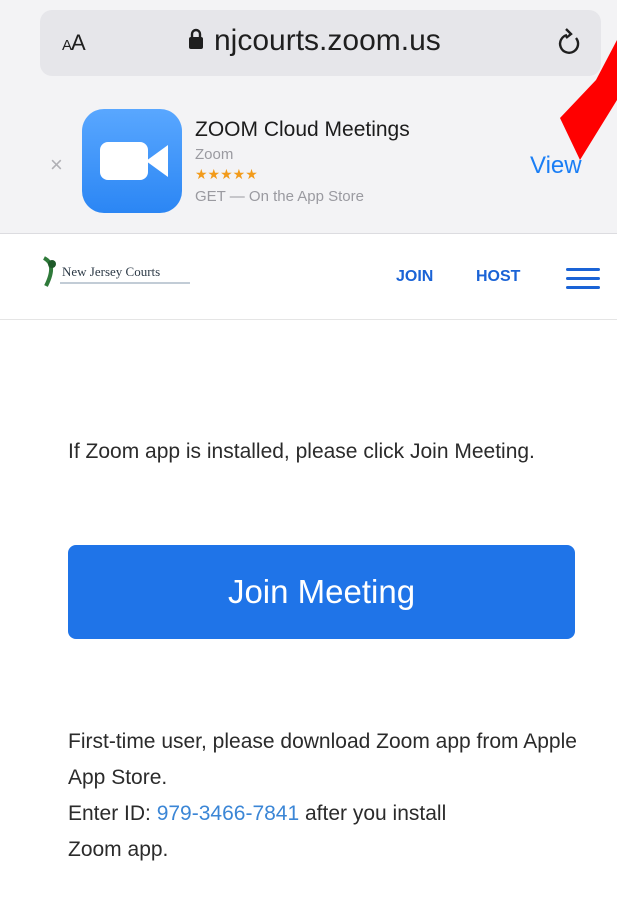 The image size is (617, 911). I want to click on join-meeting-button: Join Meeting, so click(321, 592).